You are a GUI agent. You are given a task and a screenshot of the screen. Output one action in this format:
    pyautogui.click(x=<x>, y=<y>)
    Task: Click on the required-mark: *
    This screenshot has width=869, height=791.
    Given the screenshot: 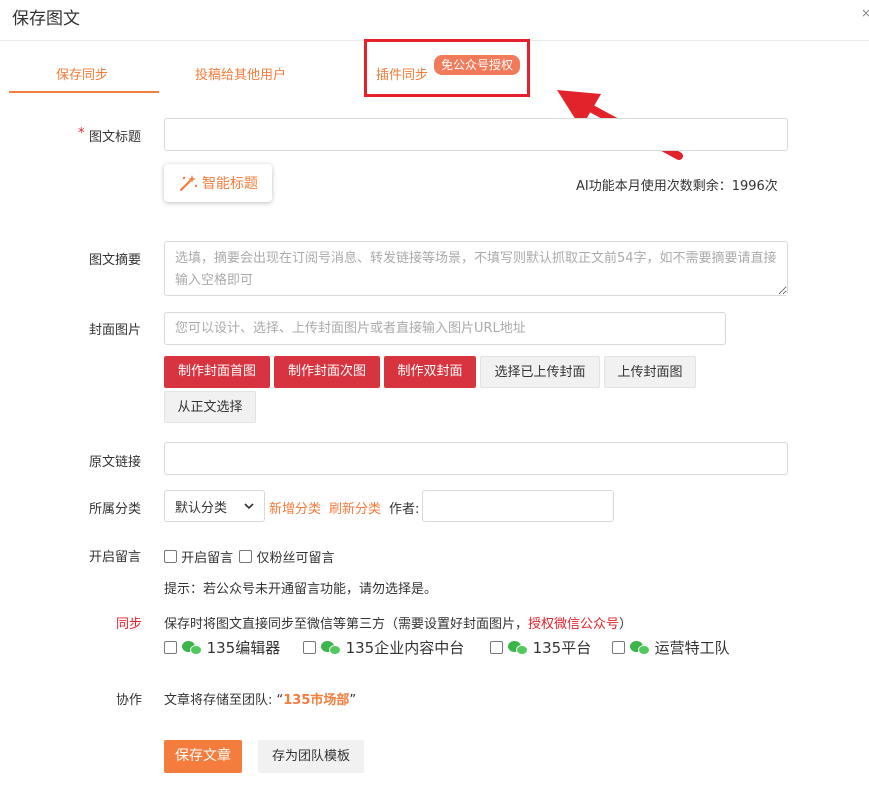 What is the action you would take?
    pyautogui.click(x=81, y=133)
    